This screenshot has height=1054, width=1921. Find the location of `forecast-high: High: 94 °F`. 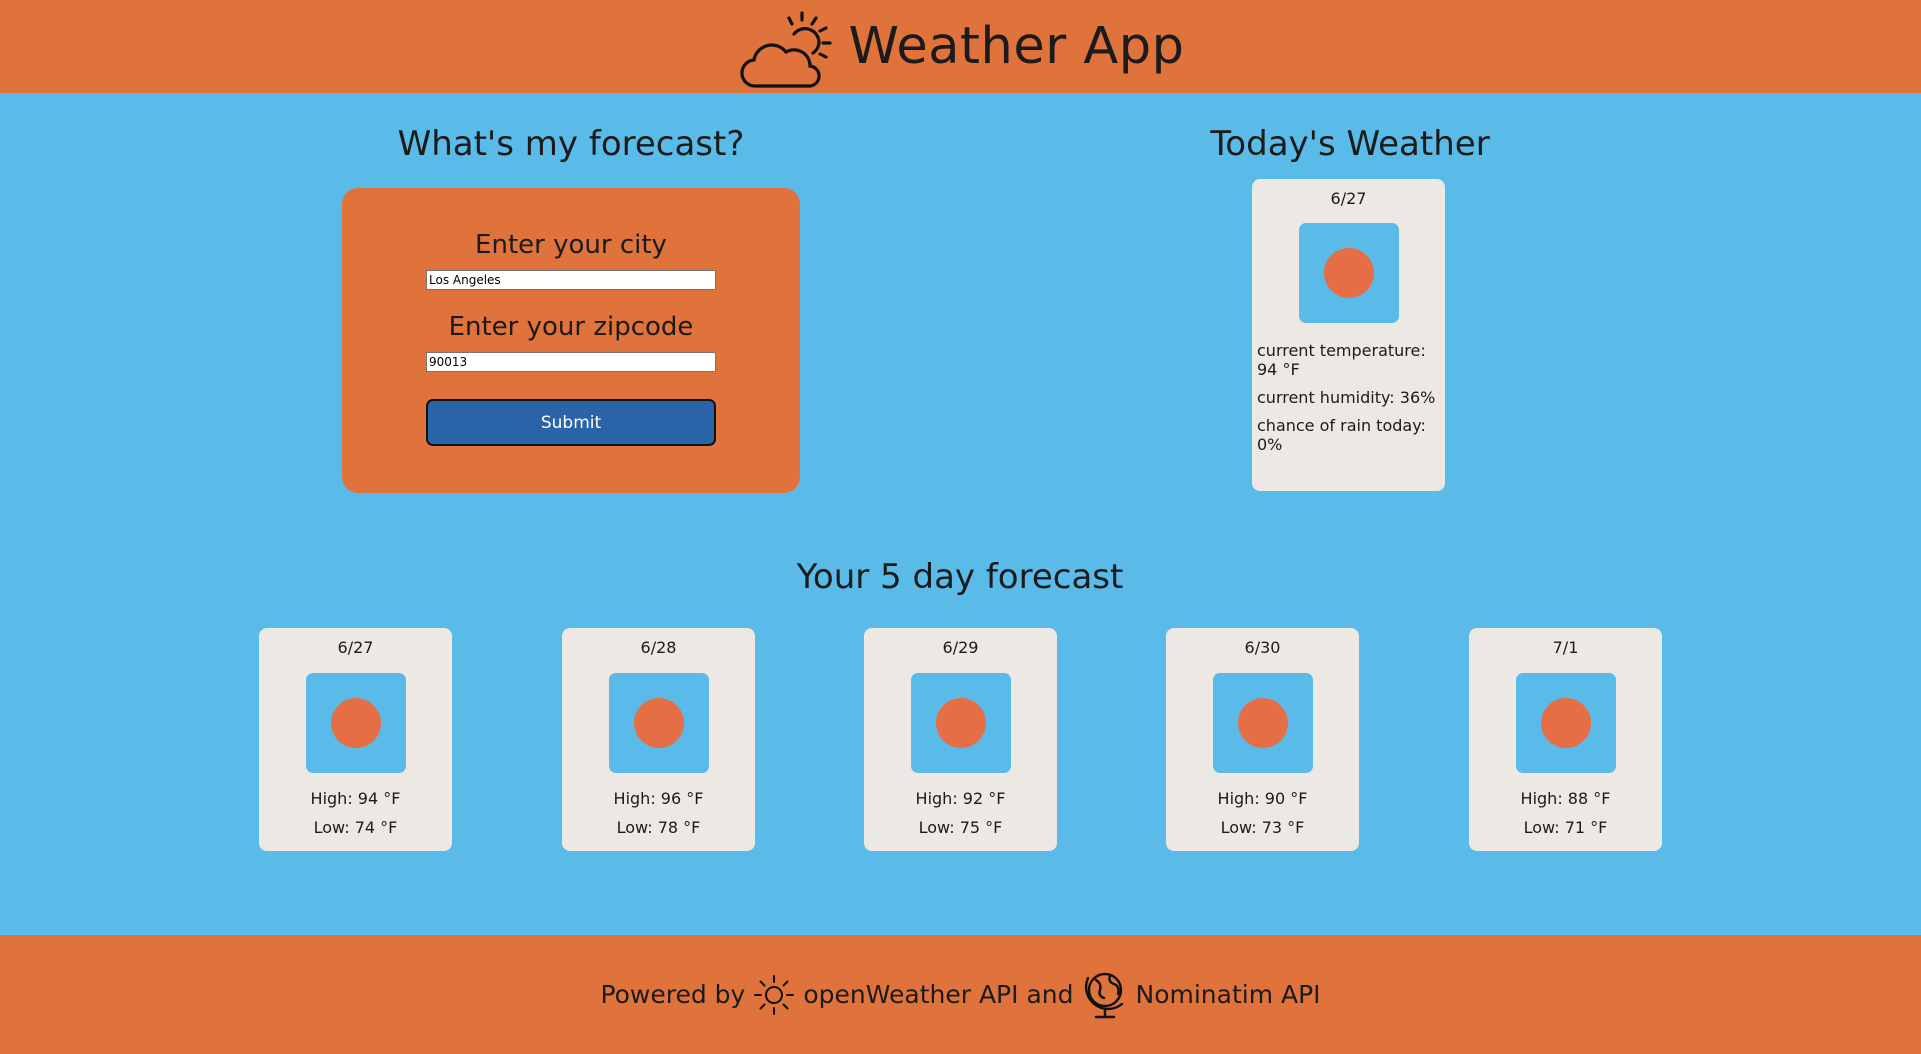

forecast-high: High: 94 °F is located at coordinates (355, 798).